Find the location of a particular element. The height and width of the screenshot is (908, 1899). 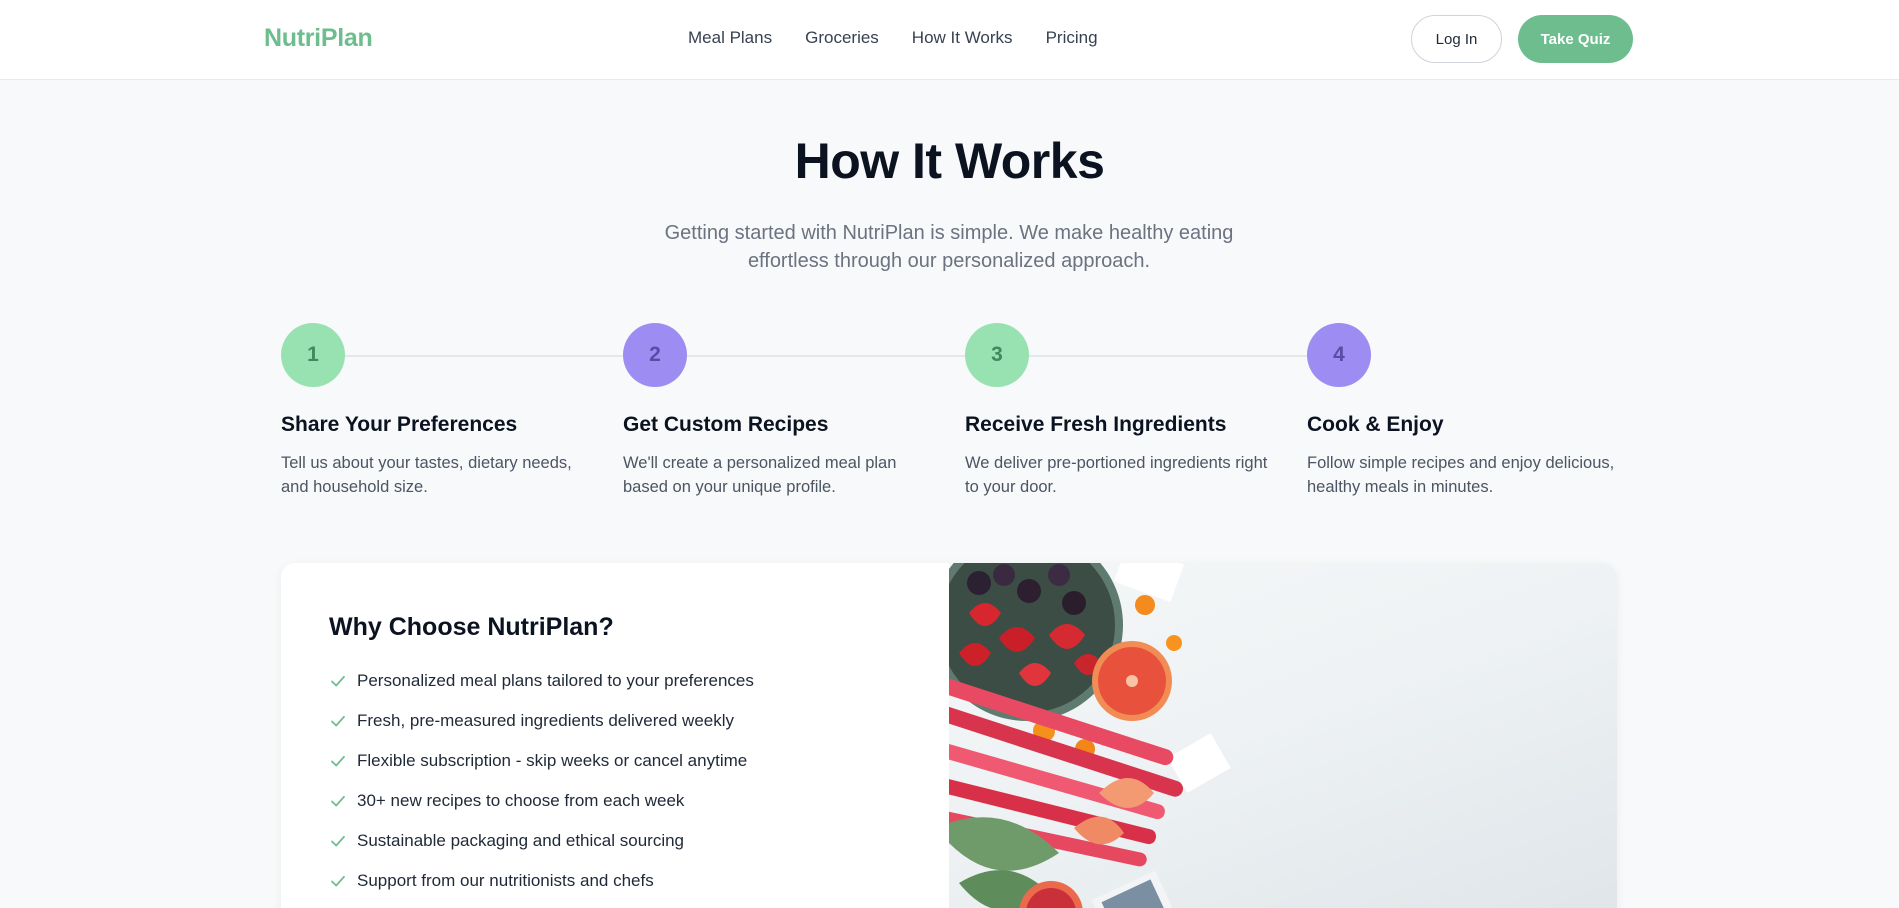

step-number-badge: 4 is located at coordinates (1339, 355).